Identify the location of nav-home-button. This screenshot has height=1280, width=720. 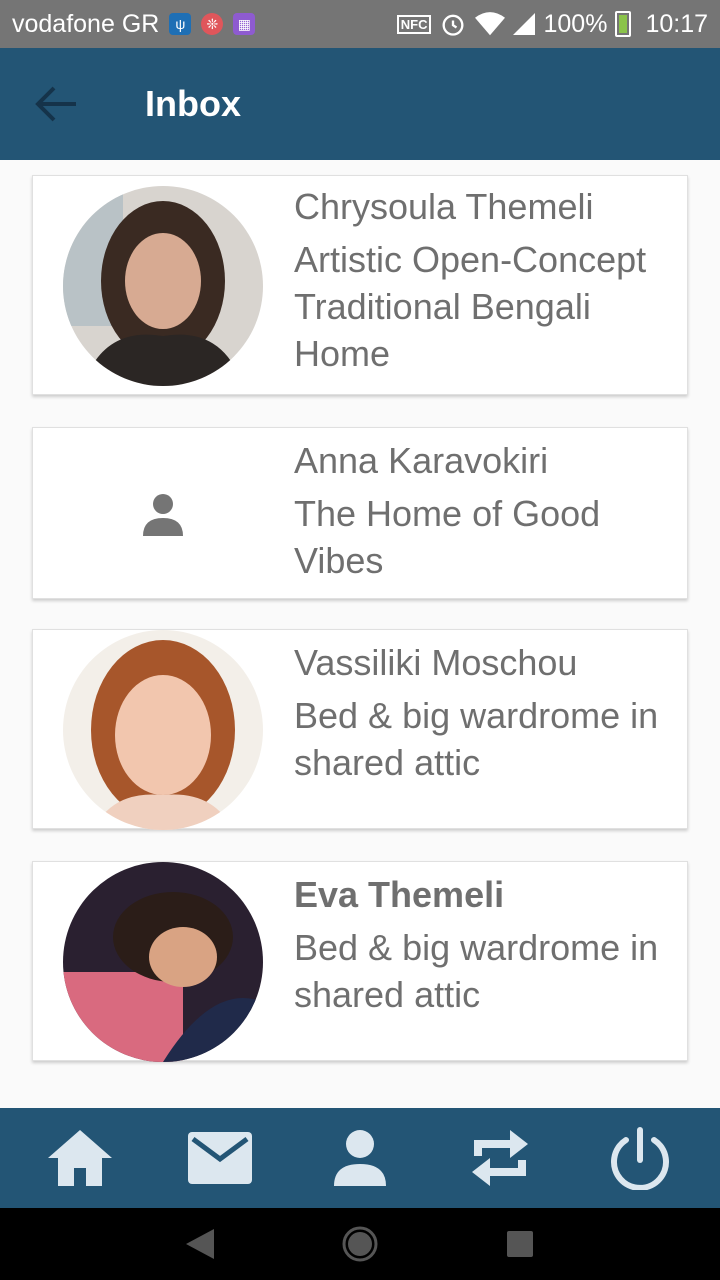
(80, 1158).